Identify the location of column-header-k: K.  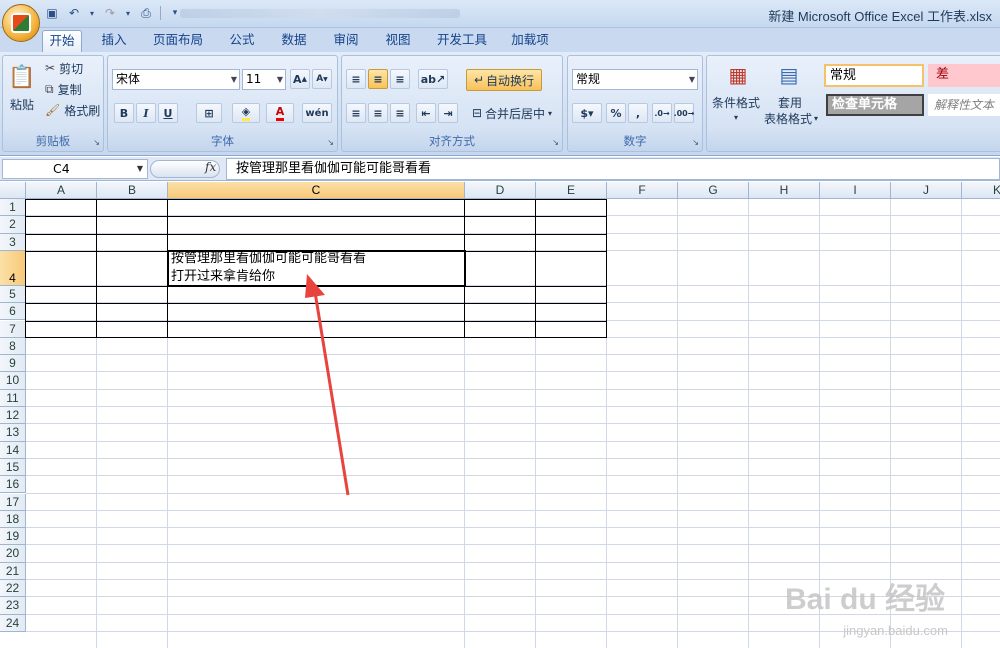
(981, 190).